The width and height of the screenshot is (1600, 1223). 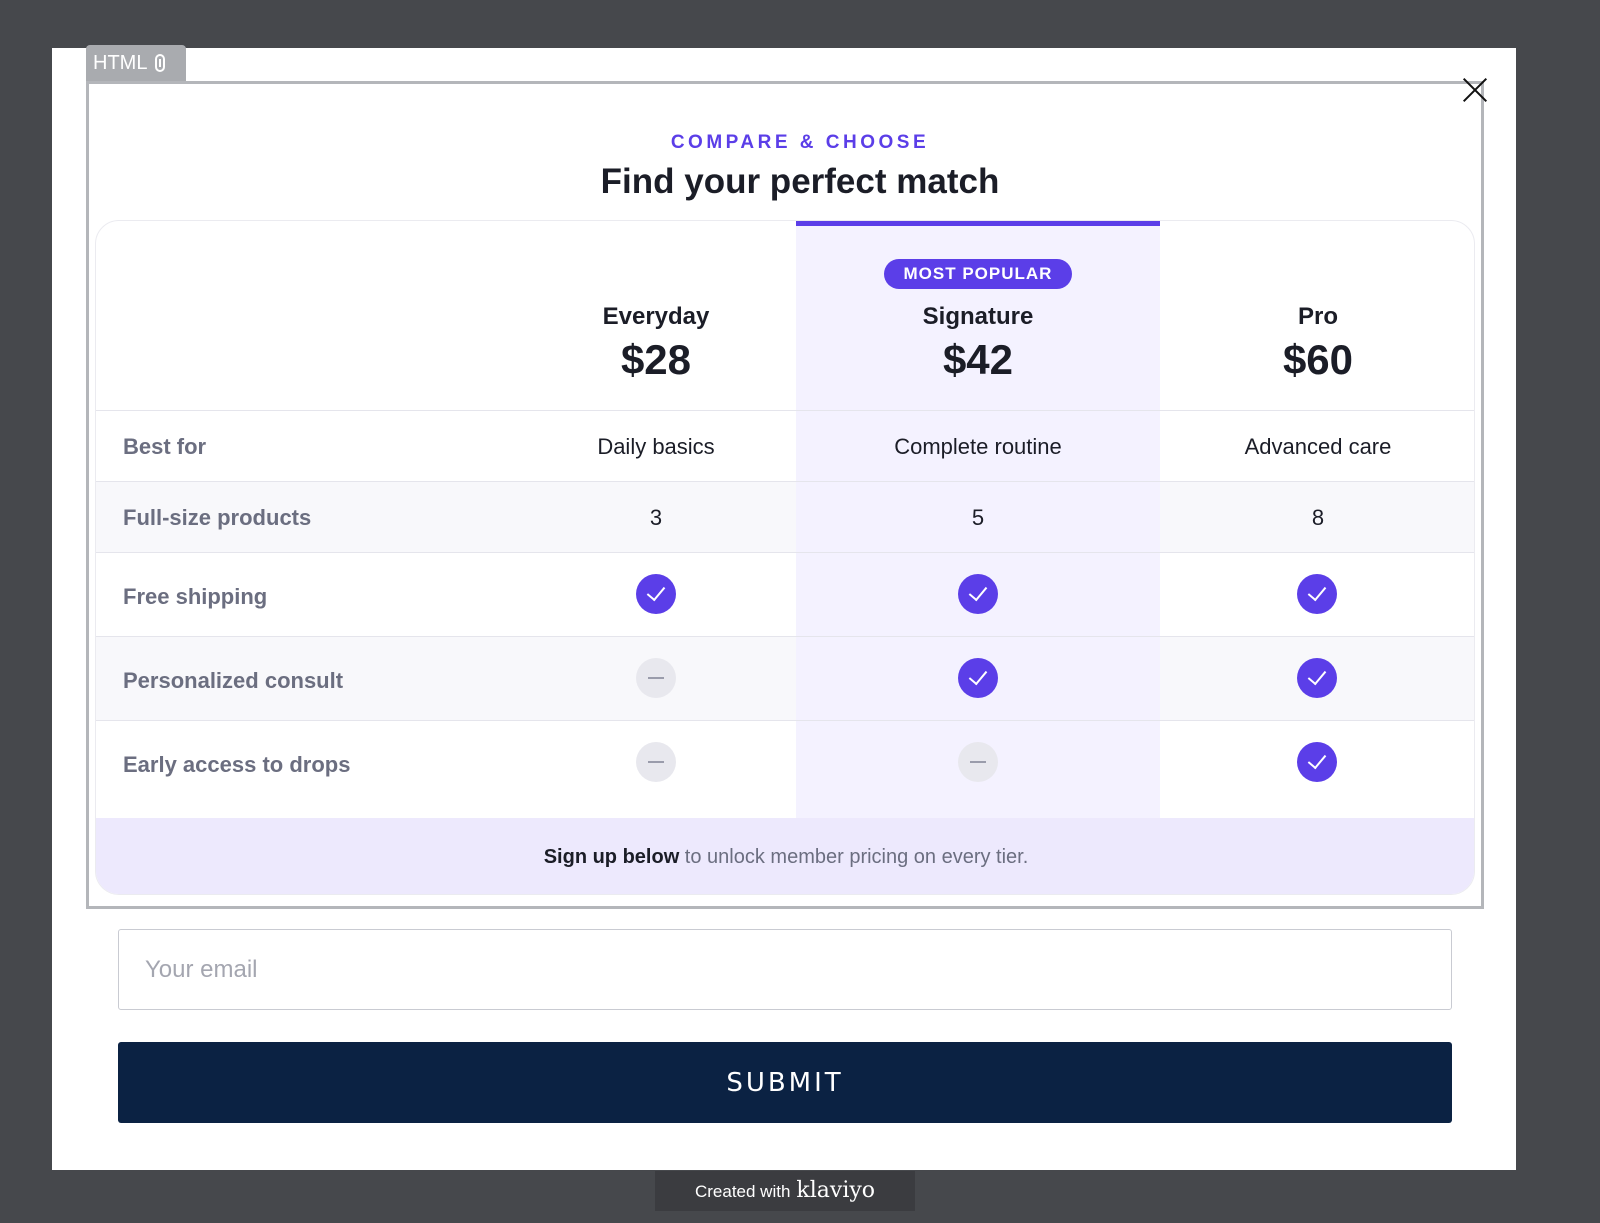 I want to click on plan-name: Pro, so click(x=1317, y=316).